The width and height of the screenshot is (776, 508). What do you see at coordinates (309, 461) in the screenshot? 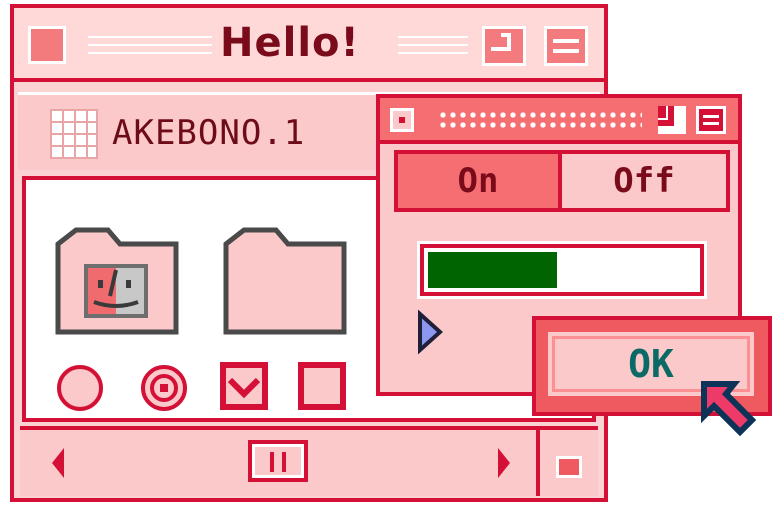
I see `horizontal-scrollbar` at bounding box center [309, 461].